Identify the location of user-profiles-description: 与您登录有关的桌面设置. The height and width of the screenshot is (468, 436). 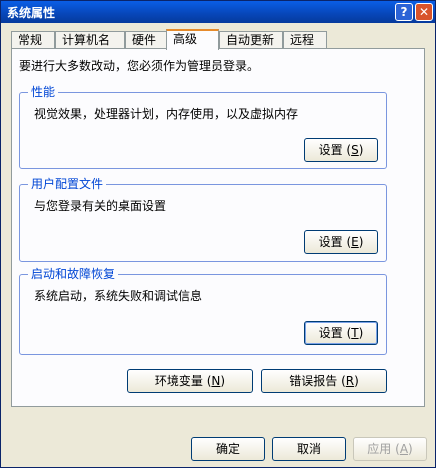
(100, 206).